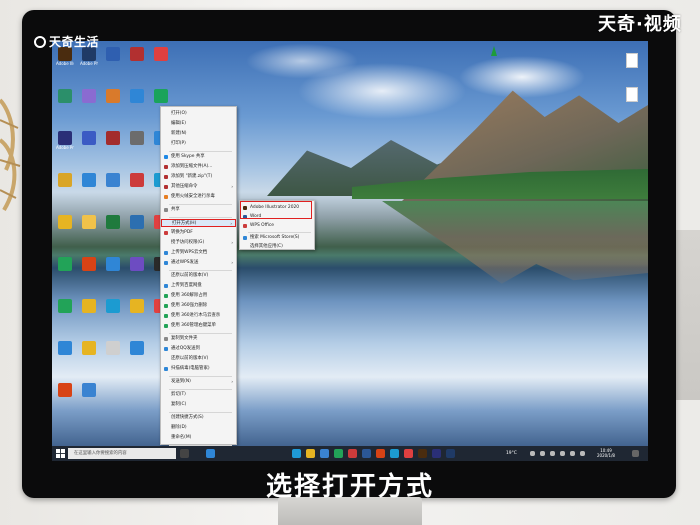 This screenshot has height=525, width=700. What do you see at coordinates (276, 238) in the screenshot?
I see `open-with-option: 搜索 Microsoft Store(S)` at bounding box center [276, 238].